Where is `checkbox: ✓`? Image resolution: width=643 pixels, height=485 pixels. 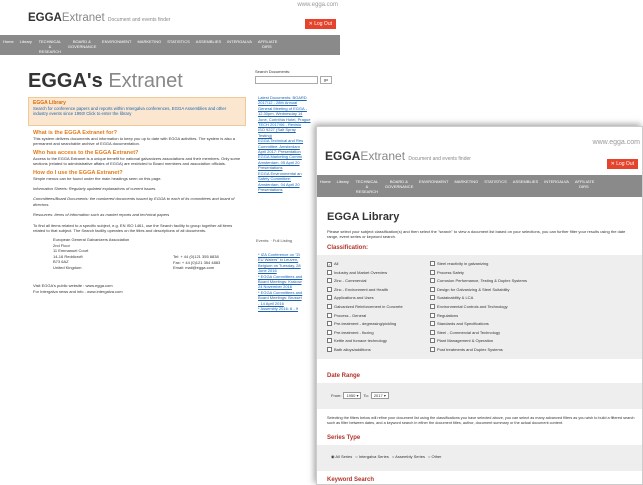
checkbox: ✓ is located at coordinates (329, 264).